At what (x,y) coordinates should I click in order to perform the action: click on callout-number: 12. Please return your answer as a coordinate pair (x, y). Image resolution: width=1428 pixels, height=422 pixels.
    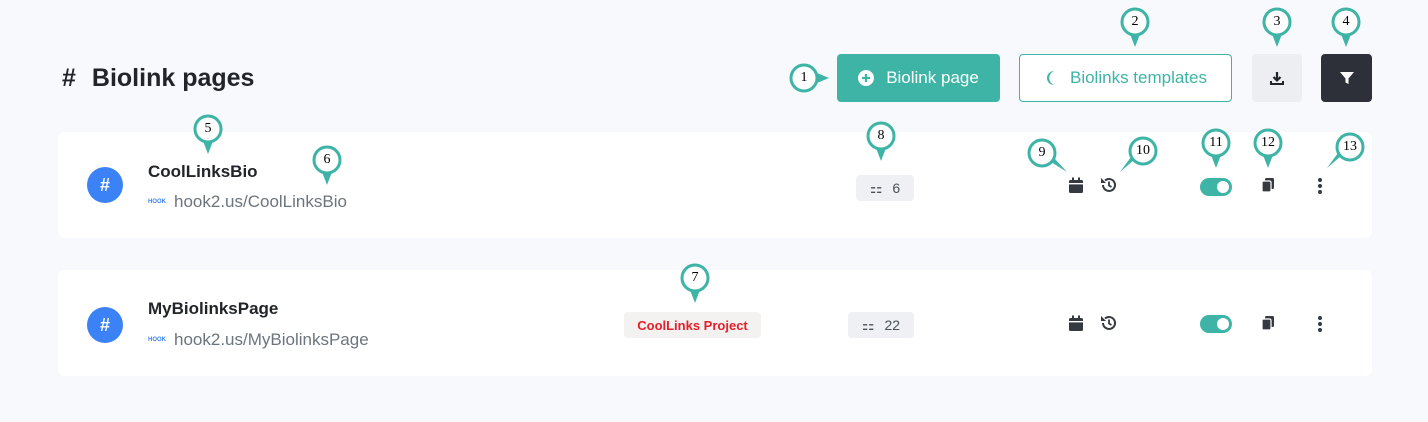
    Looking at the image, I should click on (1268, 142).